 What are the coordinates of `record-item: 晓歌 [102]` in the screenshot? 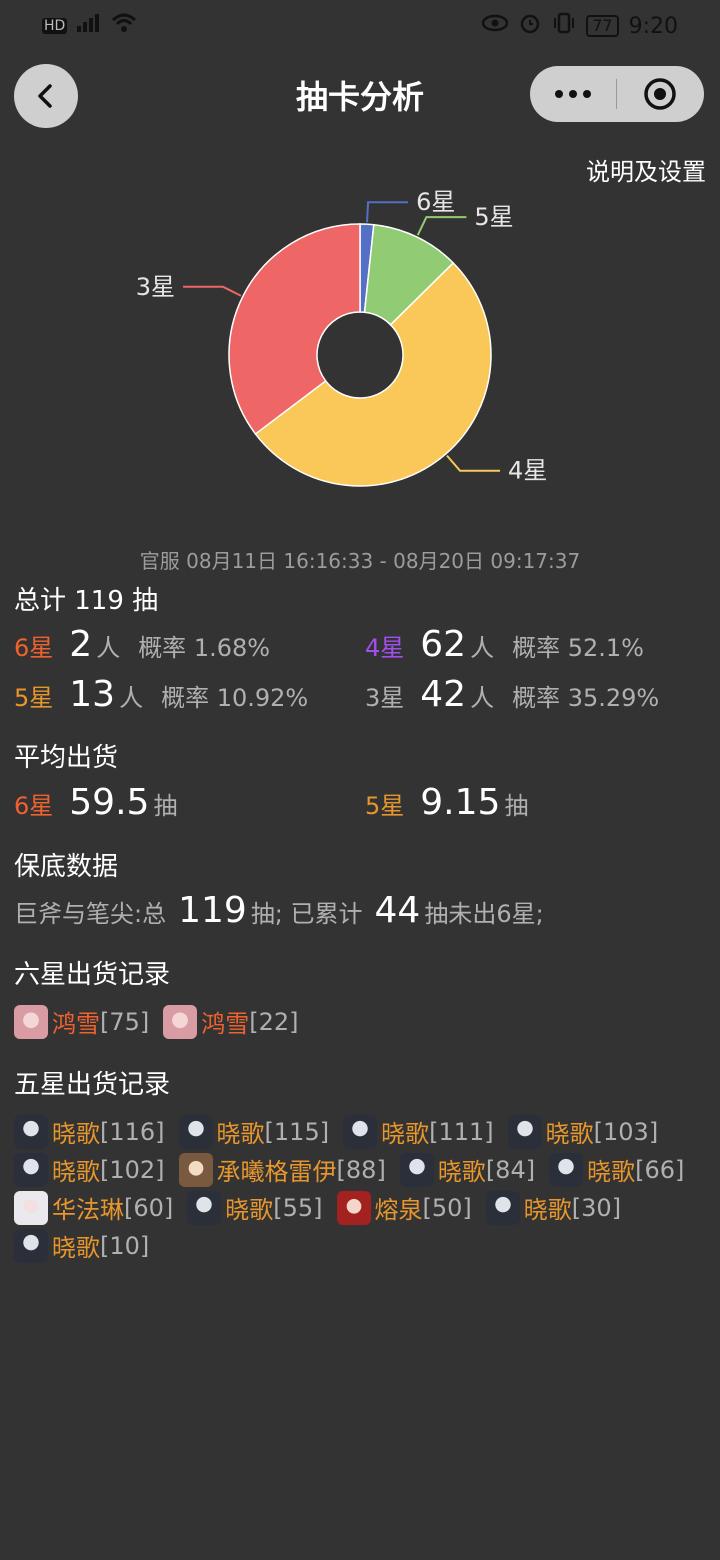 It's located at (89, 1169).